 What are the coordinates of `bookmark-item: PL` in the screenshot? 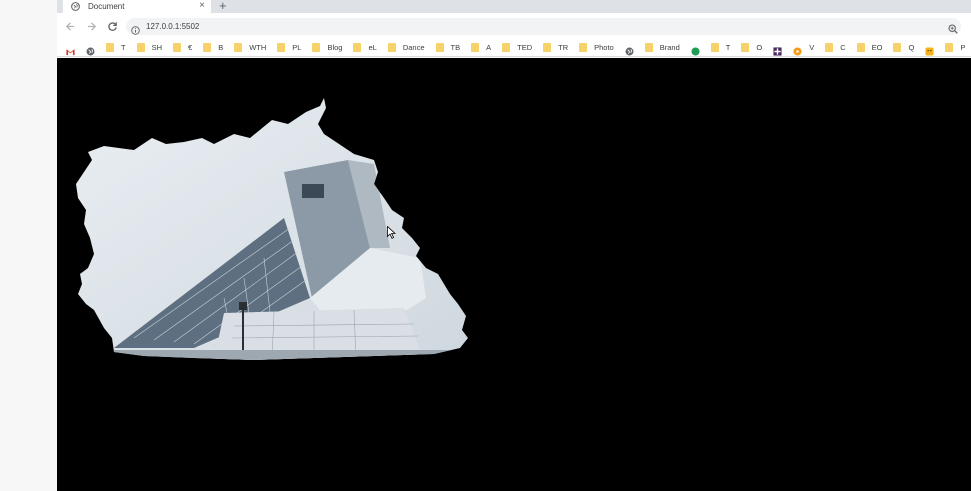 It's located at (289, 47).